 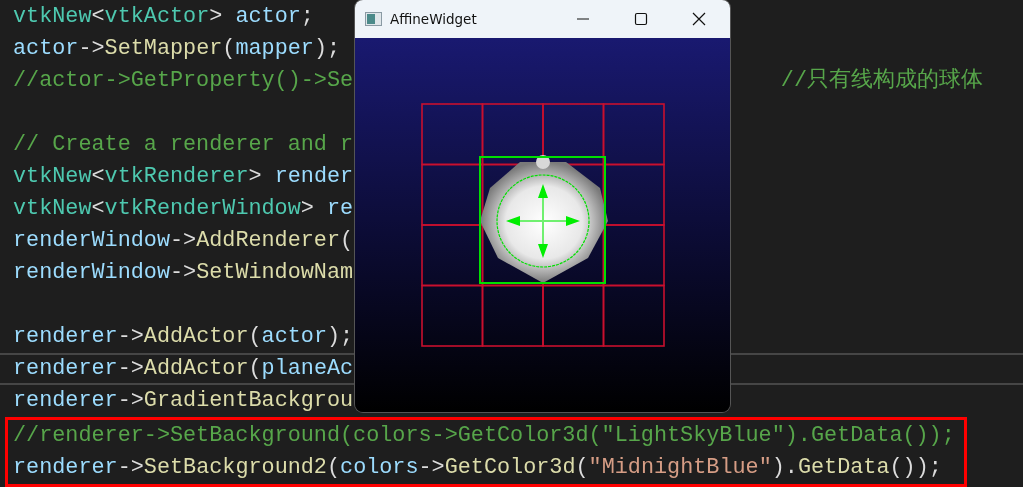 What do you see at coordinates (183, 81) in the screenshot?
I see `code-line: //actor->GetProperty()->Se` at bounding box center [183, 81].